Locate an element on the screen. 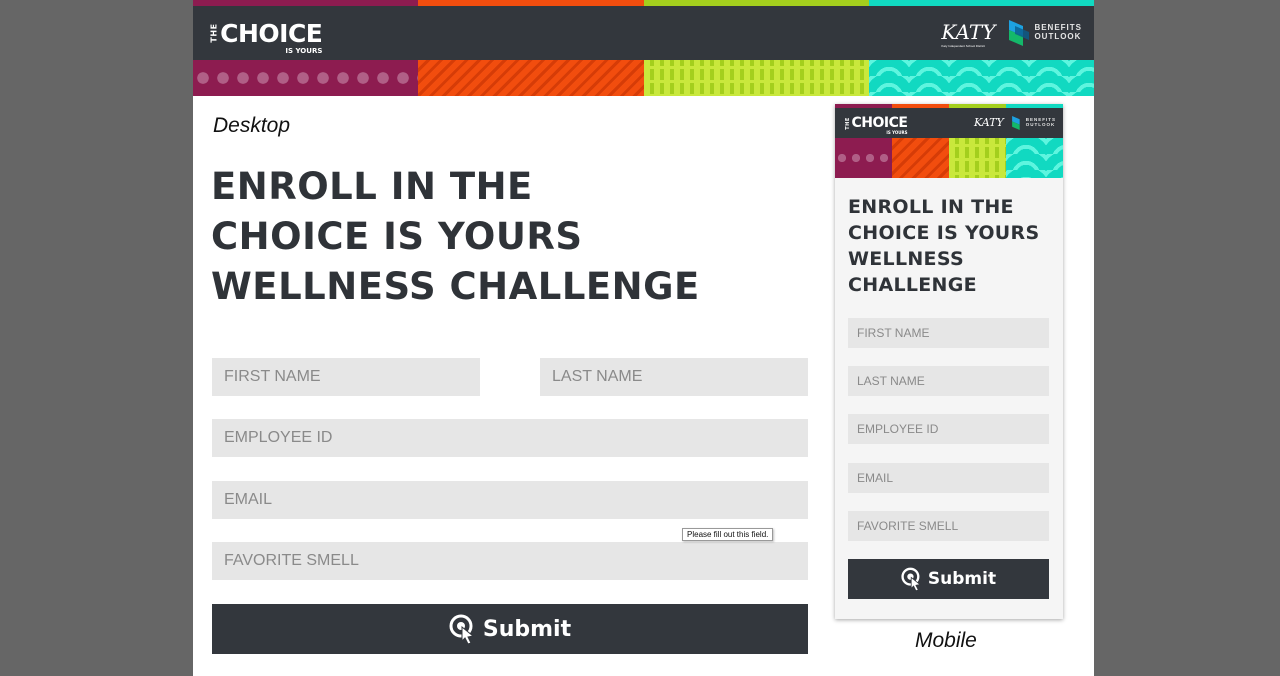 The image size is (1280, 676). mobile-employee-id-placeholder: EMPLOYEE ID is located at coordinates (898, 429).